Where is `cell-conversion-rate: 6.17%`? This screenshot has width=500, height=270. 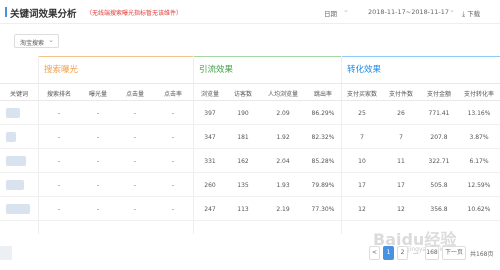
cell-conversion-rate: 6.17% is located at coordinates (479, 161).